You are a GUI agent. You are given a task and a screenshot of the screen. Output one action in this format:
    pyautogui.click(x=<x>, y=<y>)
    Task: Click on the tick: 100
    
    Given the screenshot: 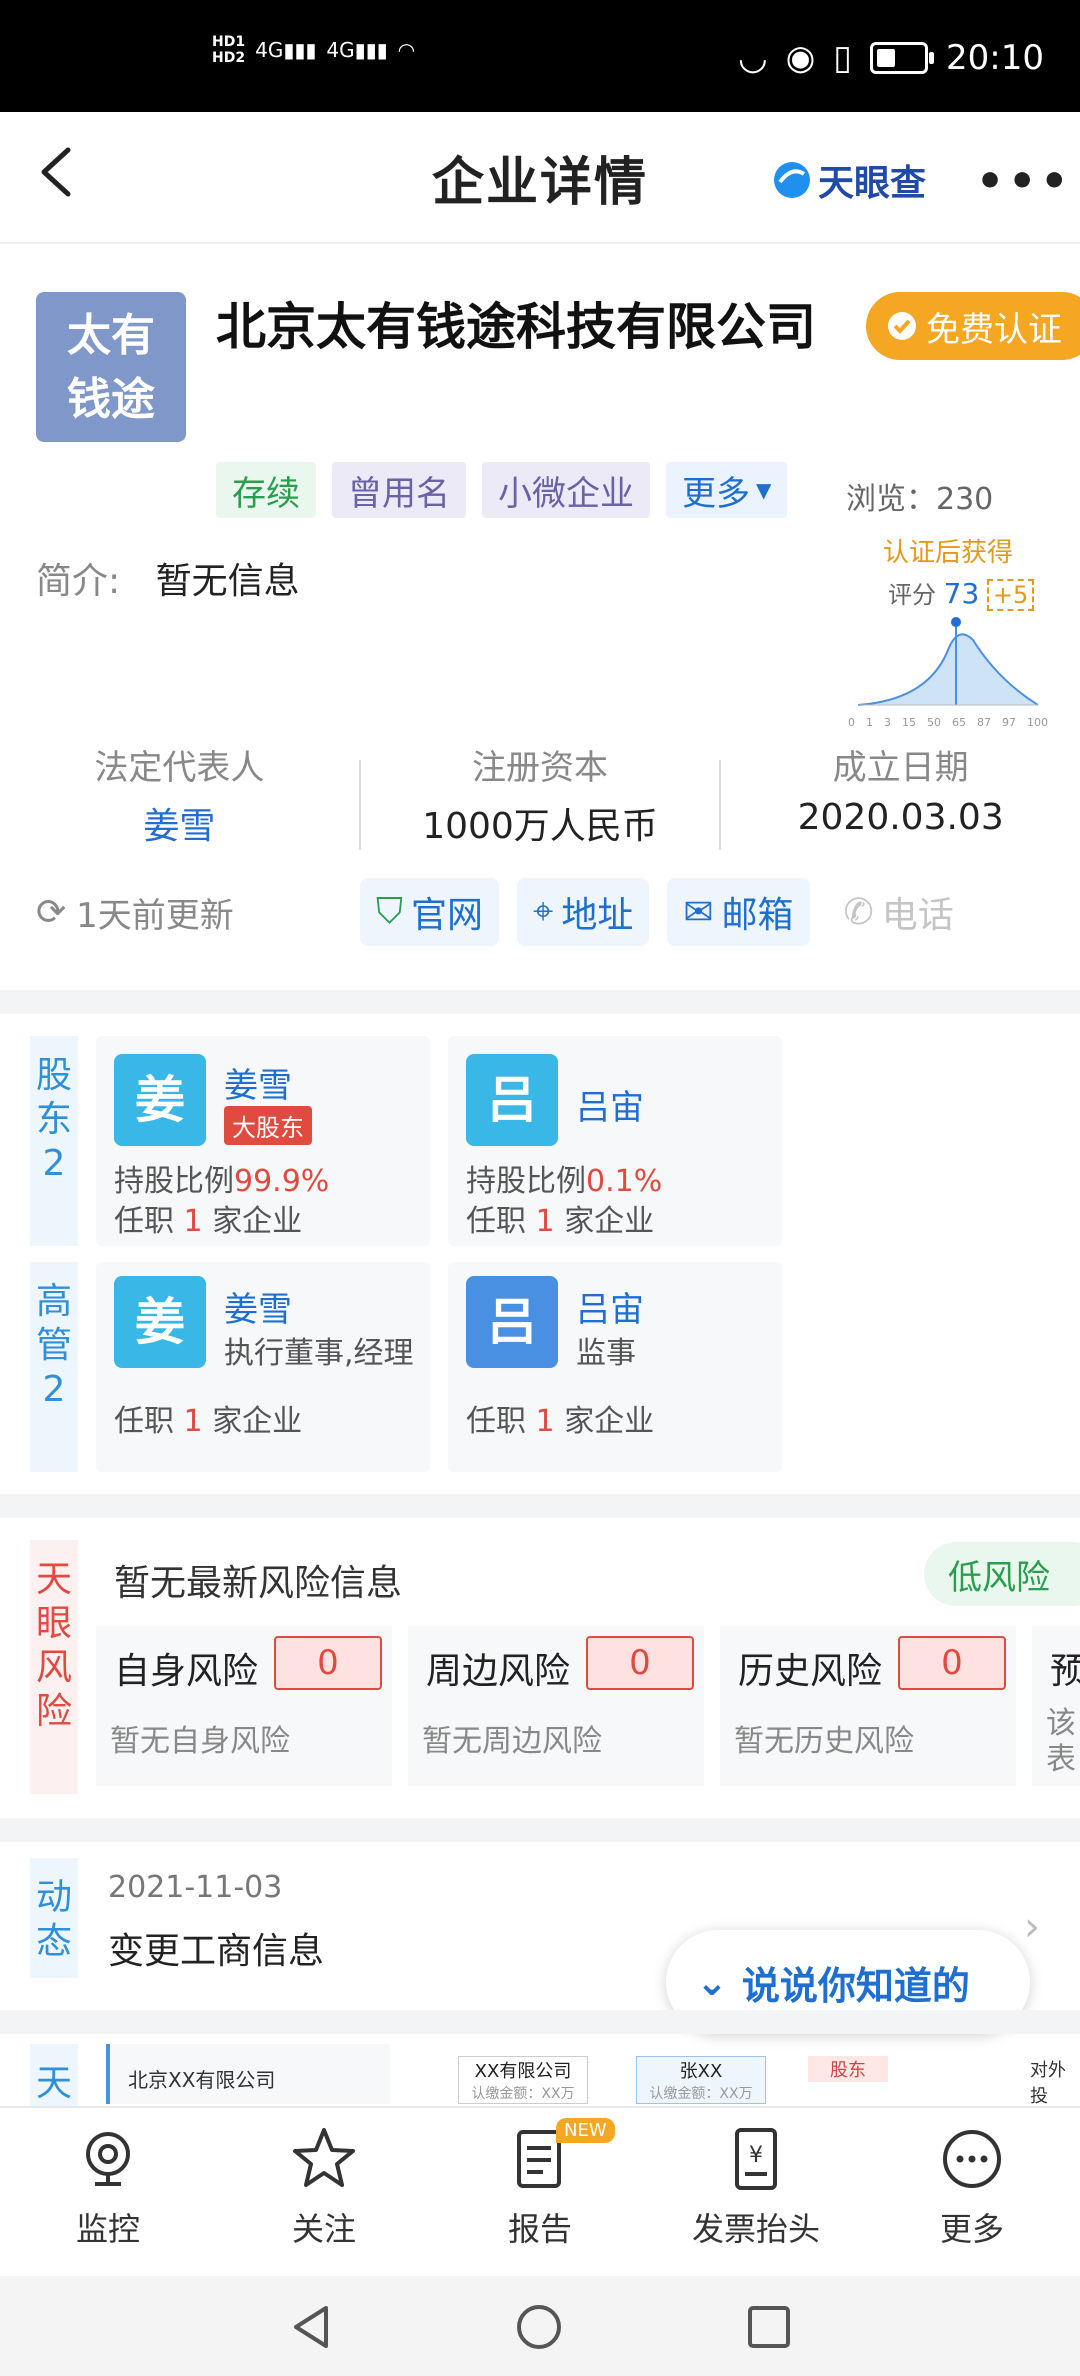 What is the action you would take?
    pyautogui.click(x=1037, y=722)
    